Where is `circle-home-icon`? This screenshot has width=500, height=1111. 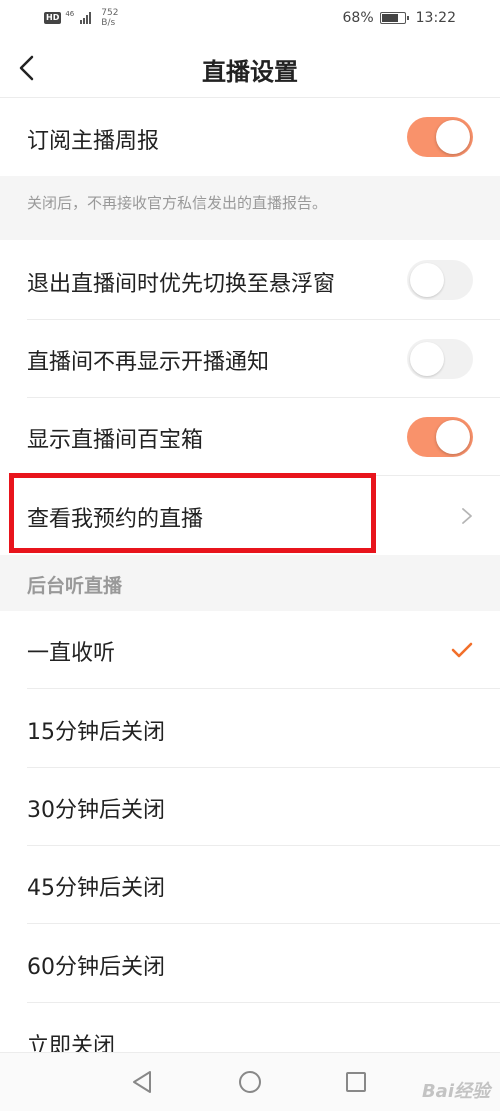
circle-home-icon is located at coordinates (250, 1082).